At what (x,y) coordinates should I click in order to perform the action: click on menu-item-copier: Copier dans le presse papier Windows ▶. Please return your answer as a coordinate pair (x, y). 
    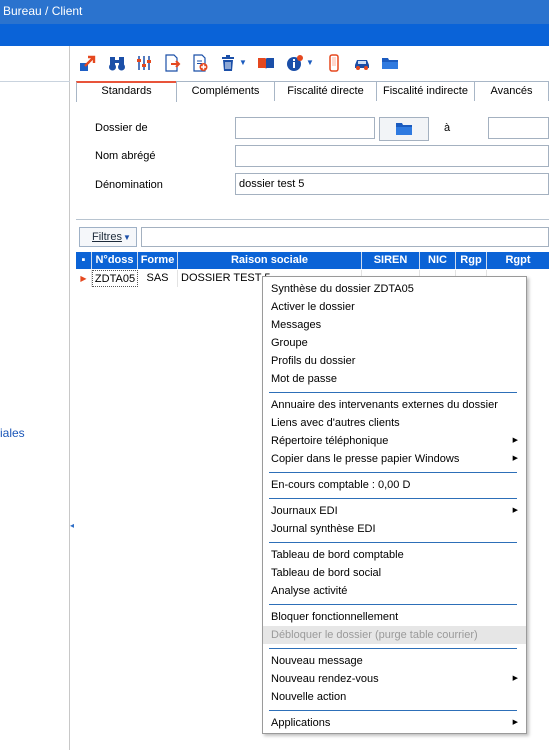
    Looking at the image, I should click on (394, 459).